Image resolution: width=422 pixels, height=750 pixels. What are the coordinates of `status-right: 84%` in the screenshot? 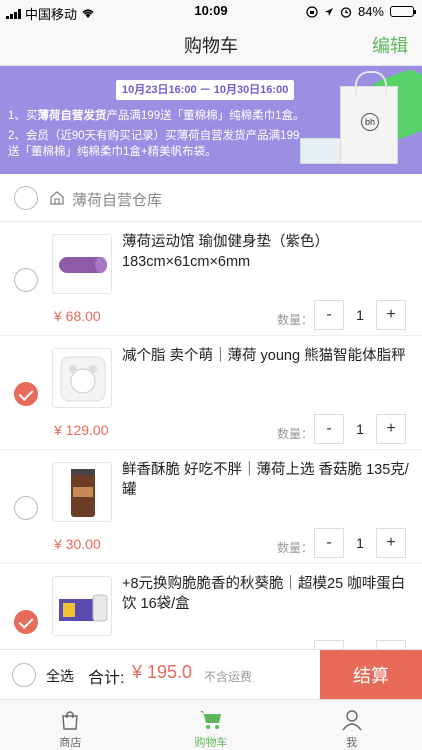 It's located at (361, 11).